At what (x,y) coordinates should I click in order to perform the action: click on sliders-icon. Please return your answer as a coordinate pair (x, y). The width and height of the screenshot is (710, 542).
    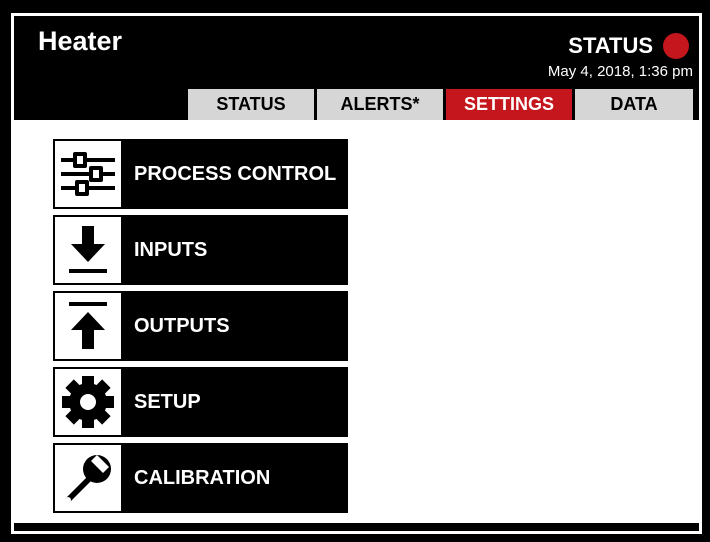
    Looking at the image, I should click on (88, 174).